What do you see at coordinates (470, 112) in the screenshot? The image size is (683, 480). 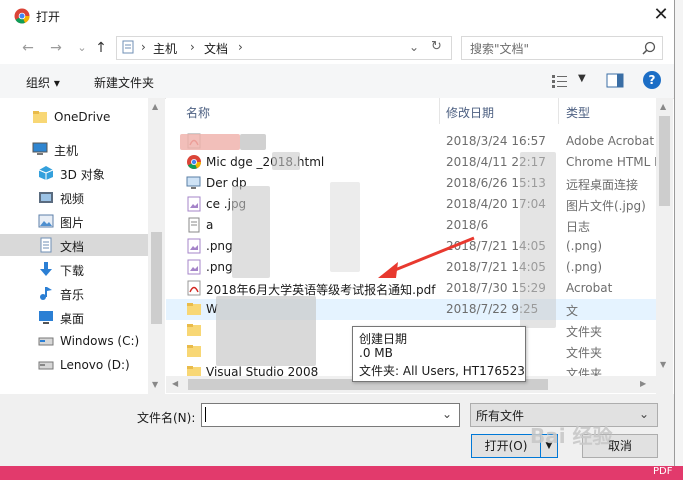 I see `column-header-date: 修改日期` at bounding box center [470, 112].